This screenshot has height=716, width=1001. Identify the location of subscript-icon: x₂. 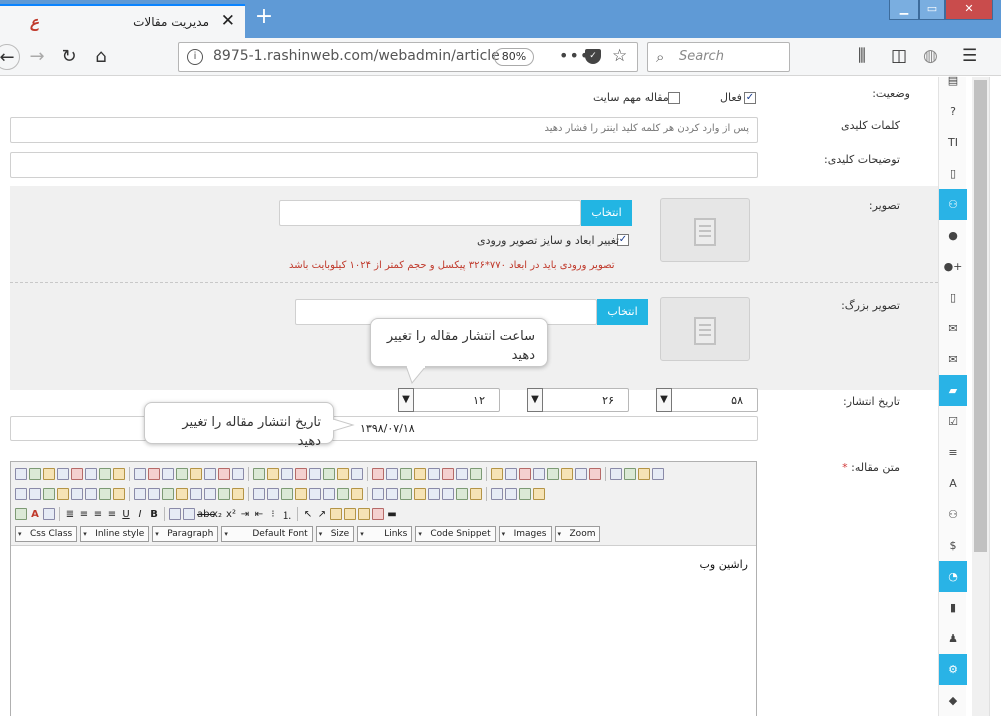
(217, 514).